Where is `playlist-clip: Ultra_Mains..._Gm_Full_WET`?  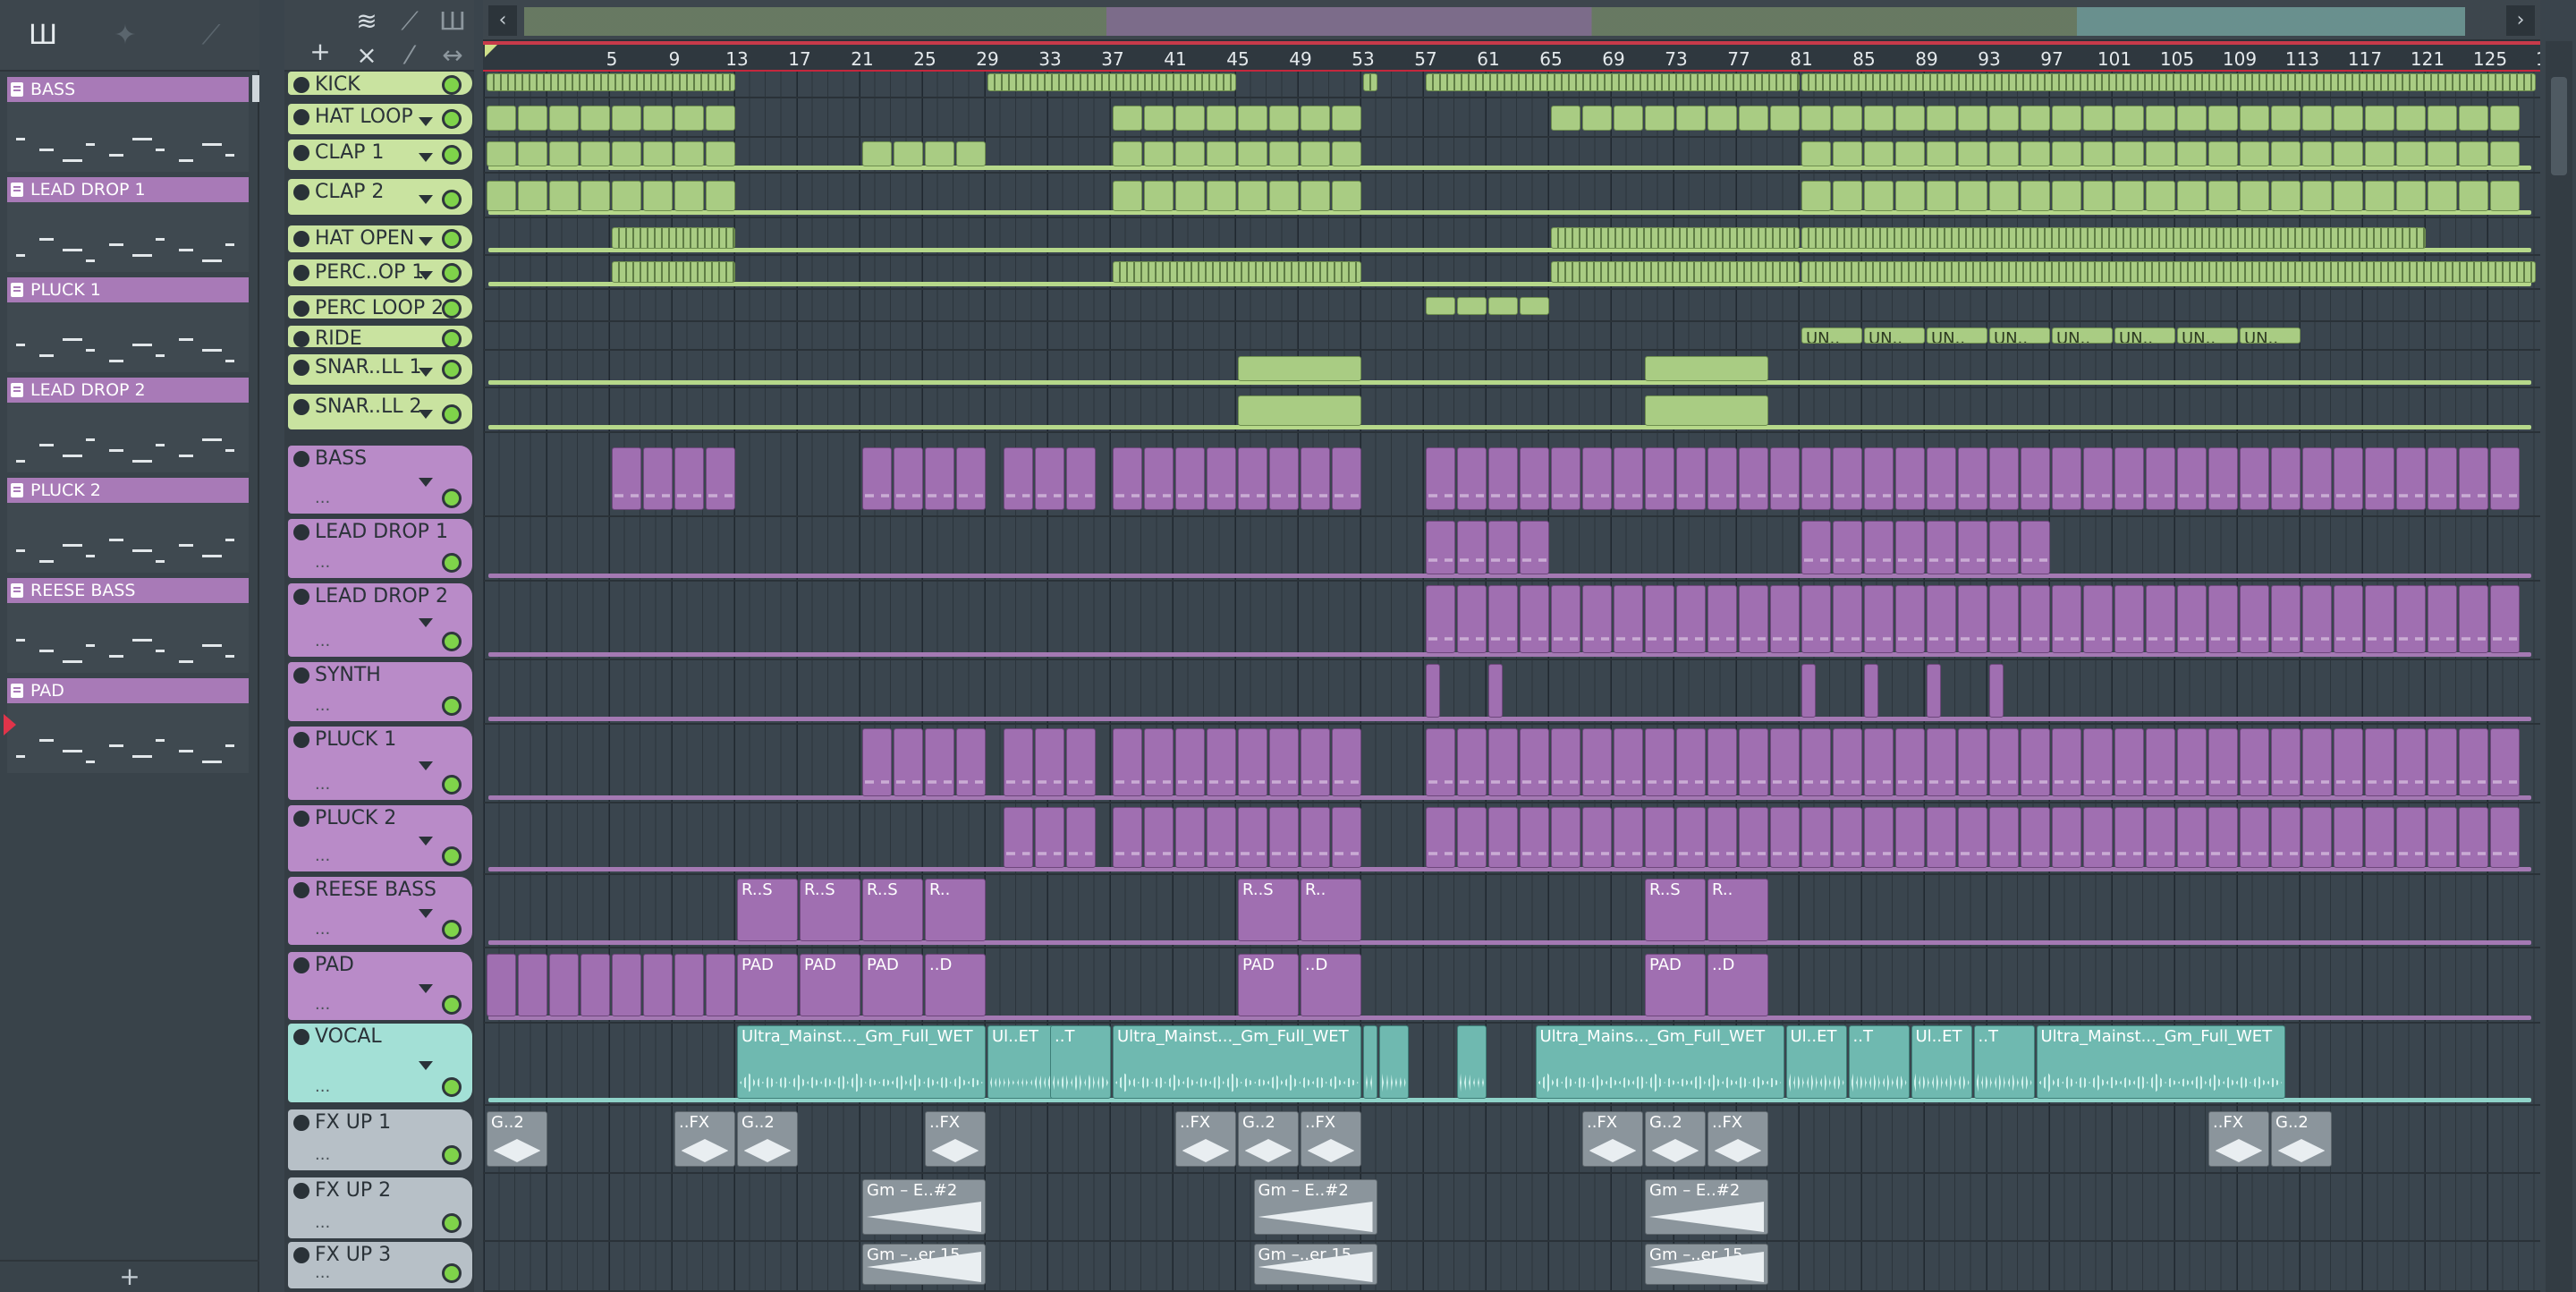 playlist-clip: Ultra_Mains..._Gm_Full_WET is located at coordinates (1659, 1062).